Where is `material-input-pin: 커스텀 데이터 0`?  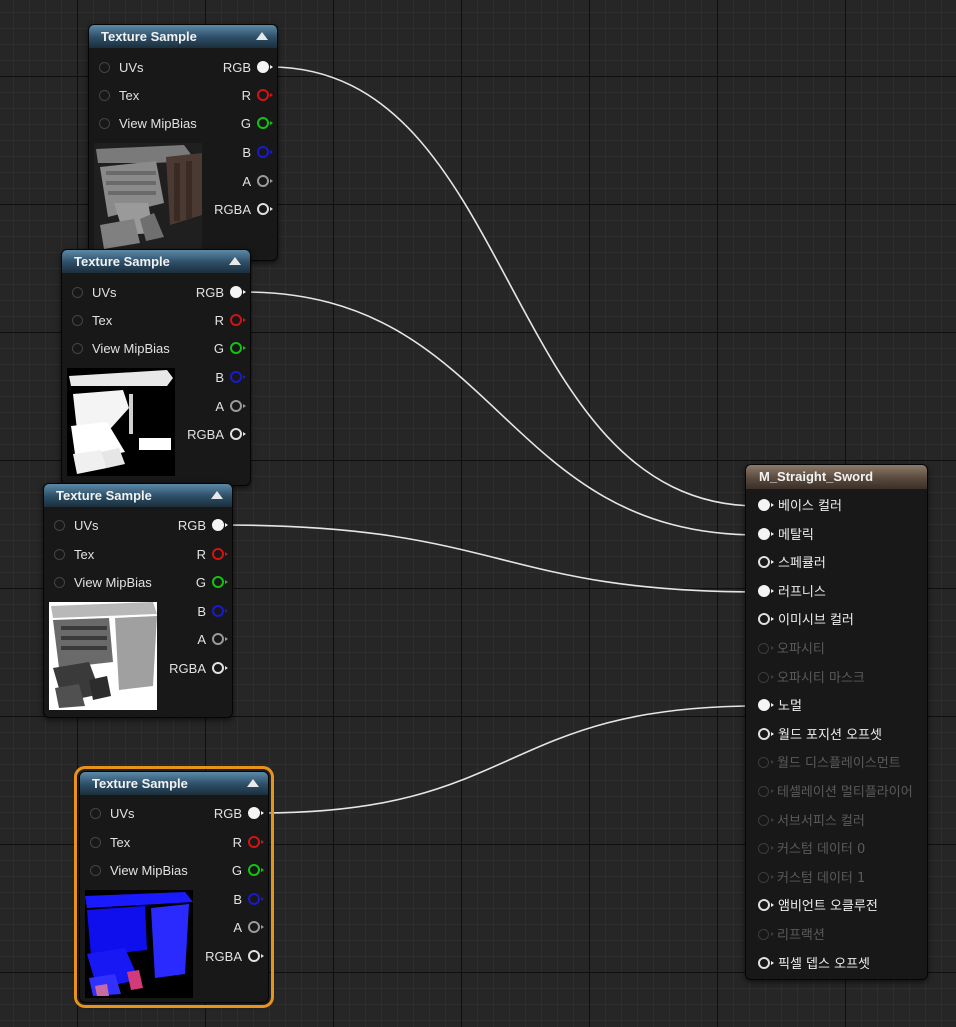 material-input-pin: 커스텀 데이터 0 is located at coordinates (811, 850).